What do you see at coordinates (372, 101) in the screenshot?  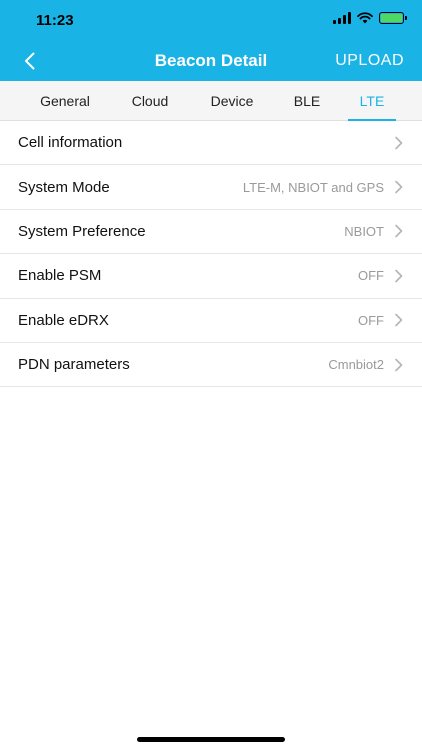 I see `tab-lte: LTE` at bounding box center [372, 101].